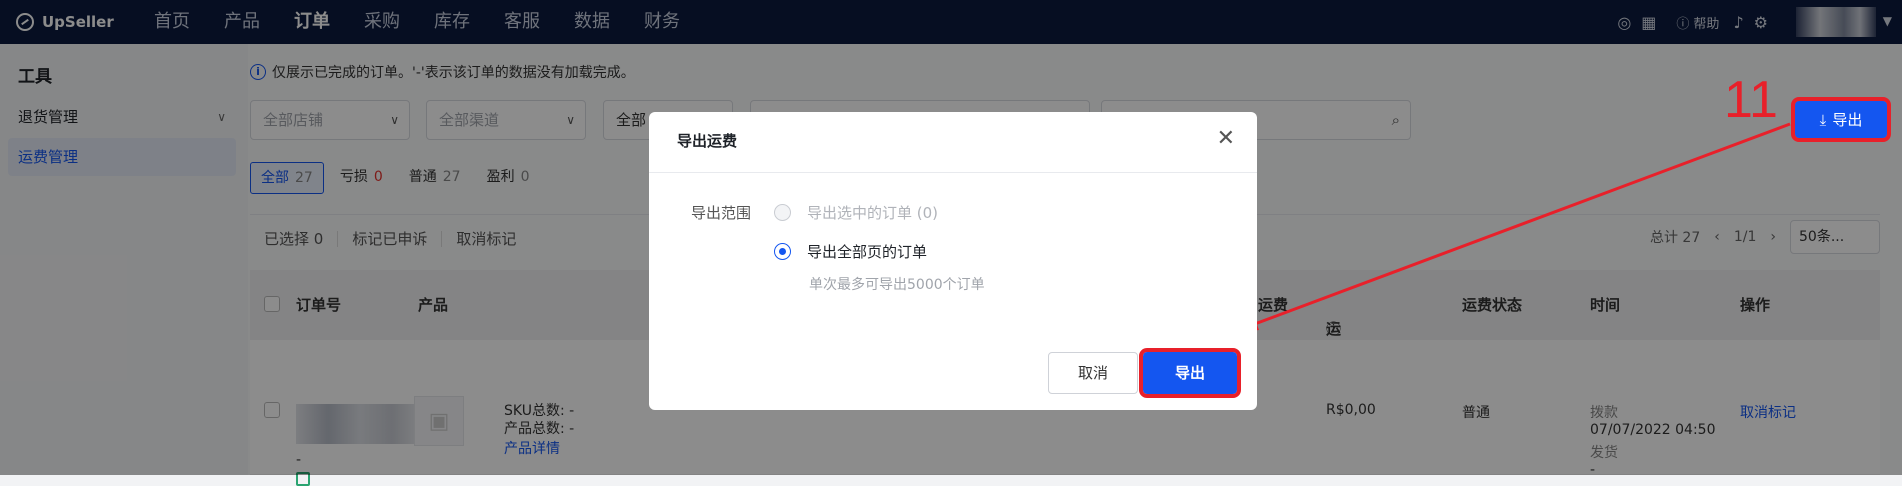  Describe the element at coordinates (1093, 373) in the screenshot. I see `cancel-button: 取消` at that location.